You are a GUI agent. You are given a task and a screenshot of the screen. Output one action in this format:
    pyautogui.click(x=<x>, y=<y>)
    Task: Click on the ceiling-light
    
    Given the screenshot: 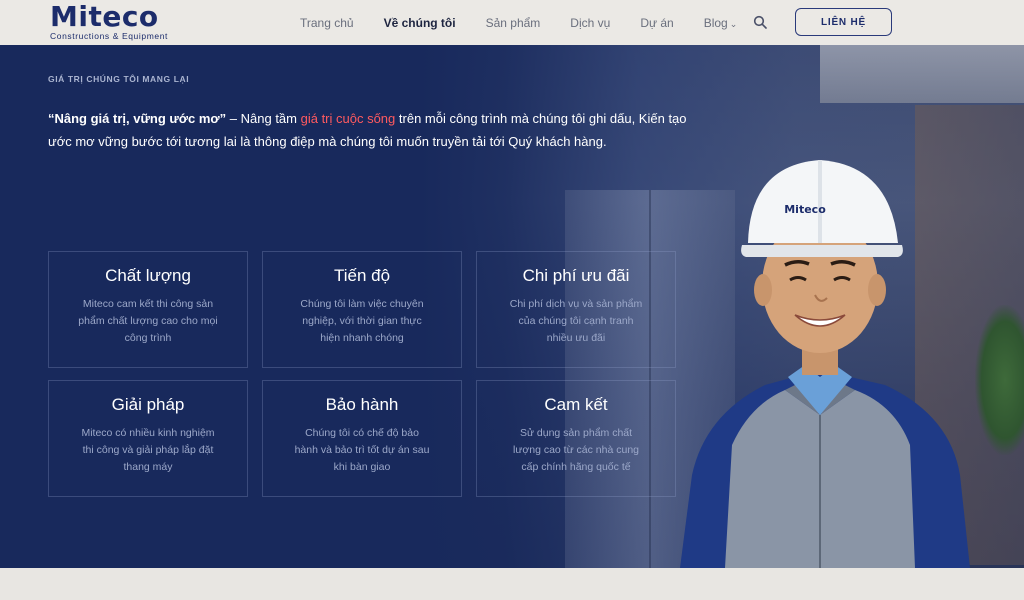 What is the action you would take?
    pyautogui.click(x=922, y=74)
    